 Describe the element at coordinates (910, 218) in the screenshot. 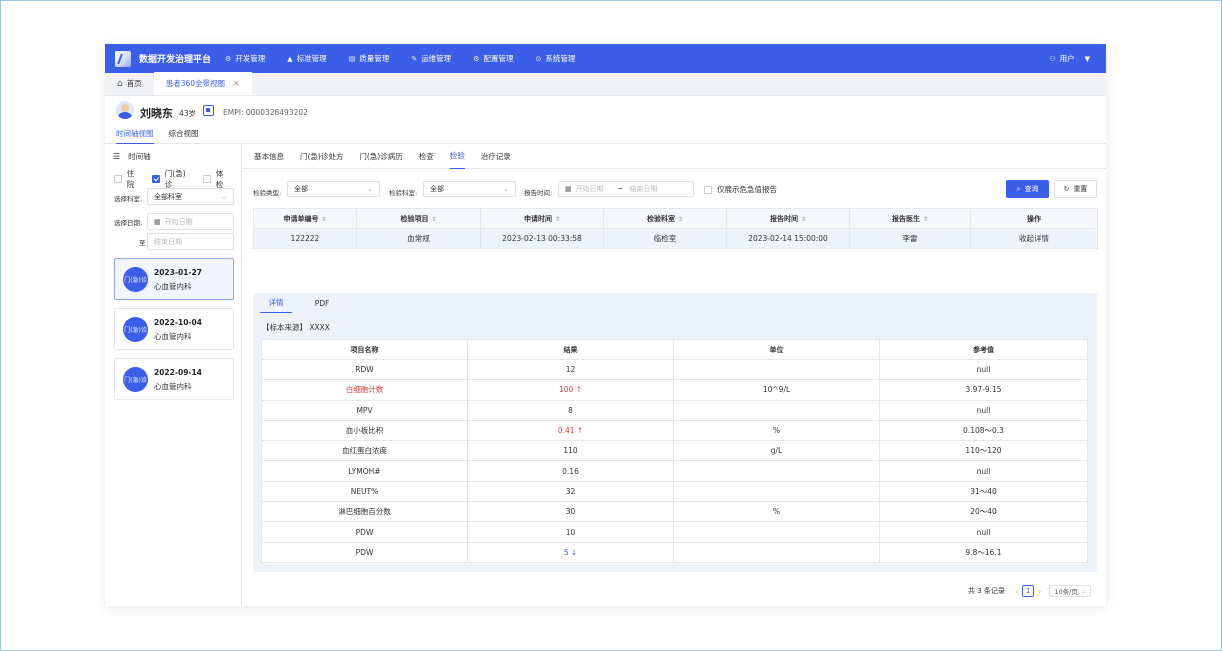

I see `column-header: 报告医生 ⇕` at that location.